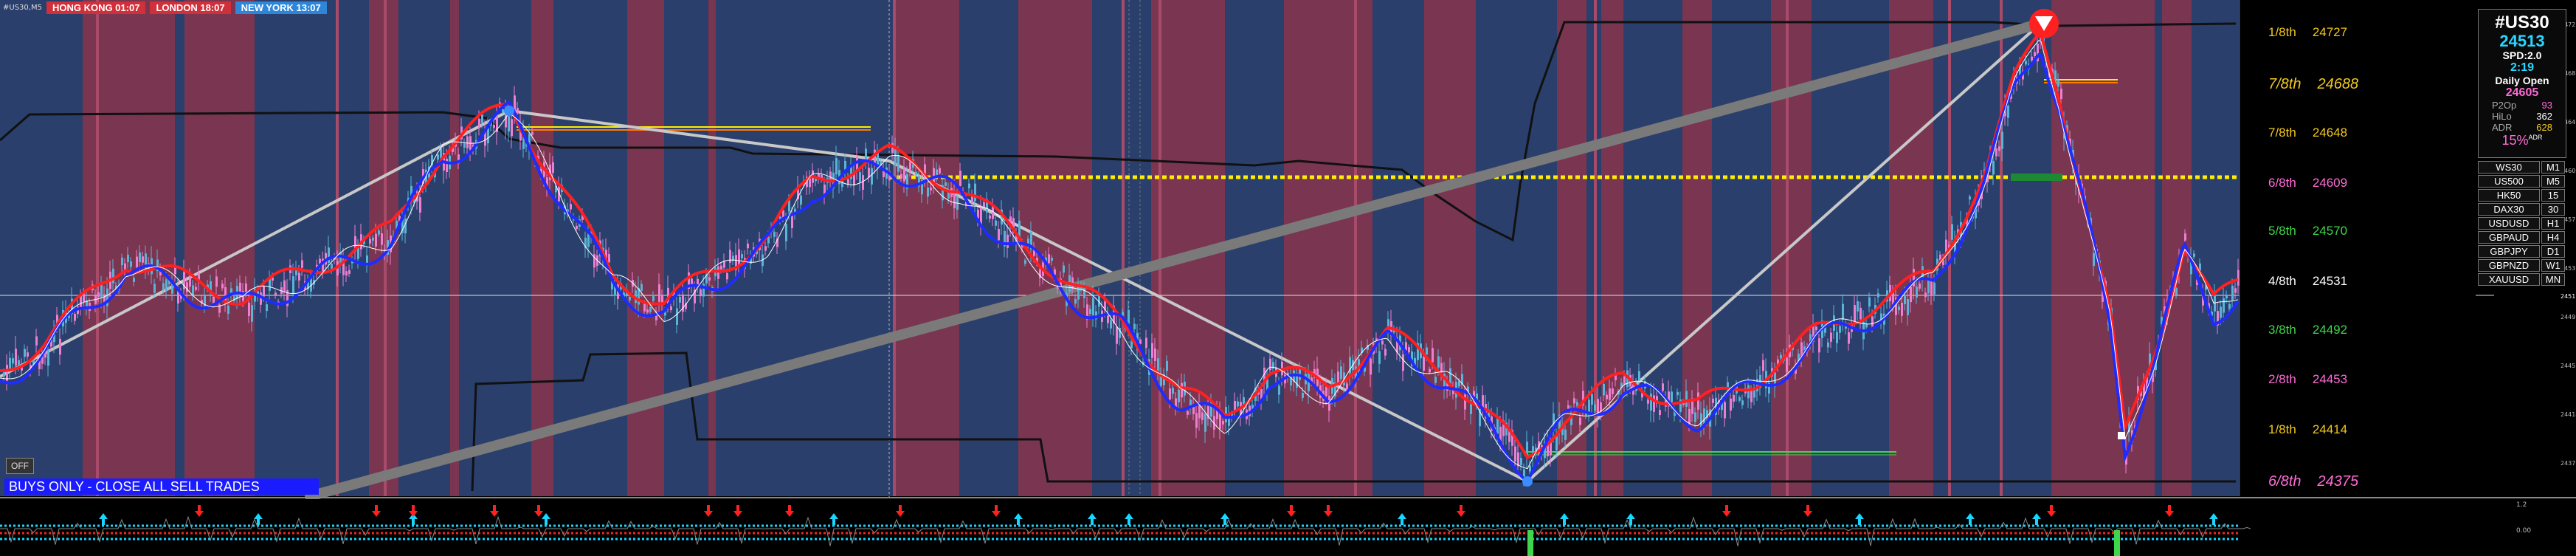 The image size is (2576, 556). Describe the element at coordinates (2509, 279) in the screenshot. I see `symbol-button: XAUUSD` at that location.